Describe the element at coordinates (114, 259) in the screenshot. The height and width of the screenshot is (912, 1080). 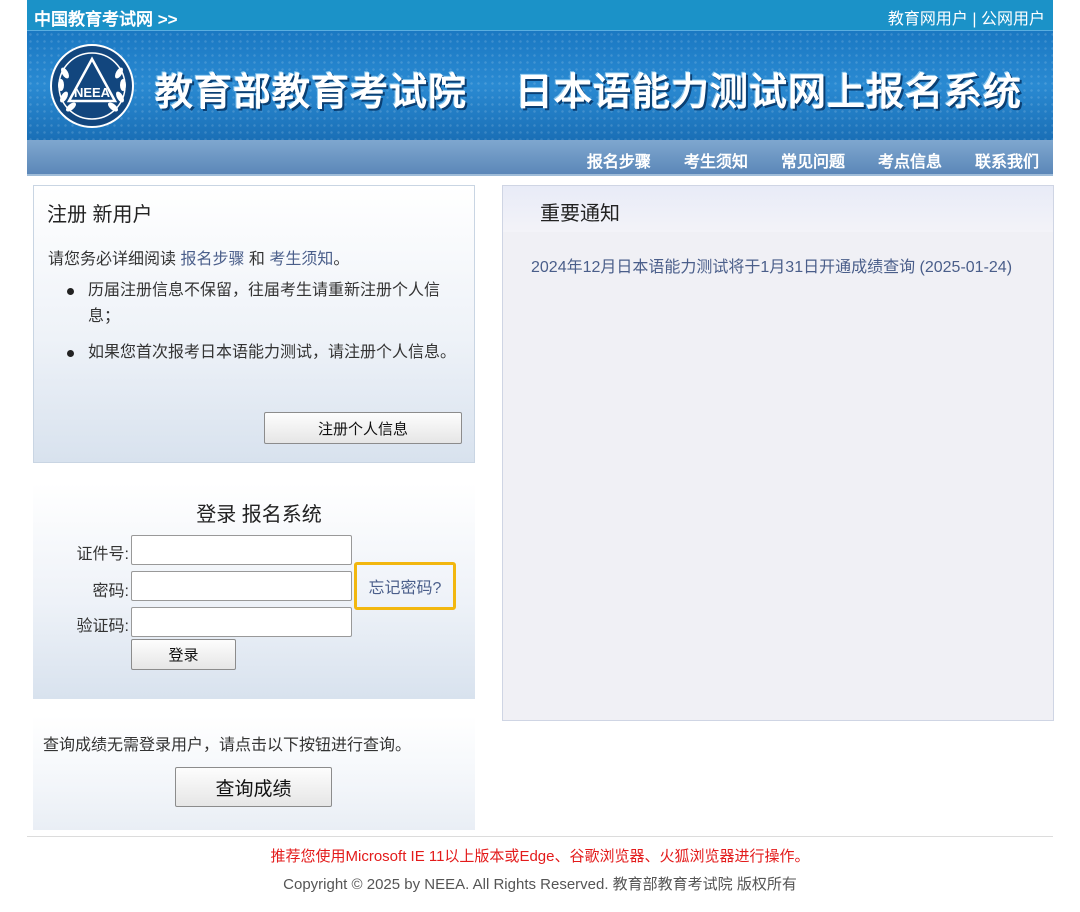
I see `intro-prefix: 请您务必详细阅读` at that location.